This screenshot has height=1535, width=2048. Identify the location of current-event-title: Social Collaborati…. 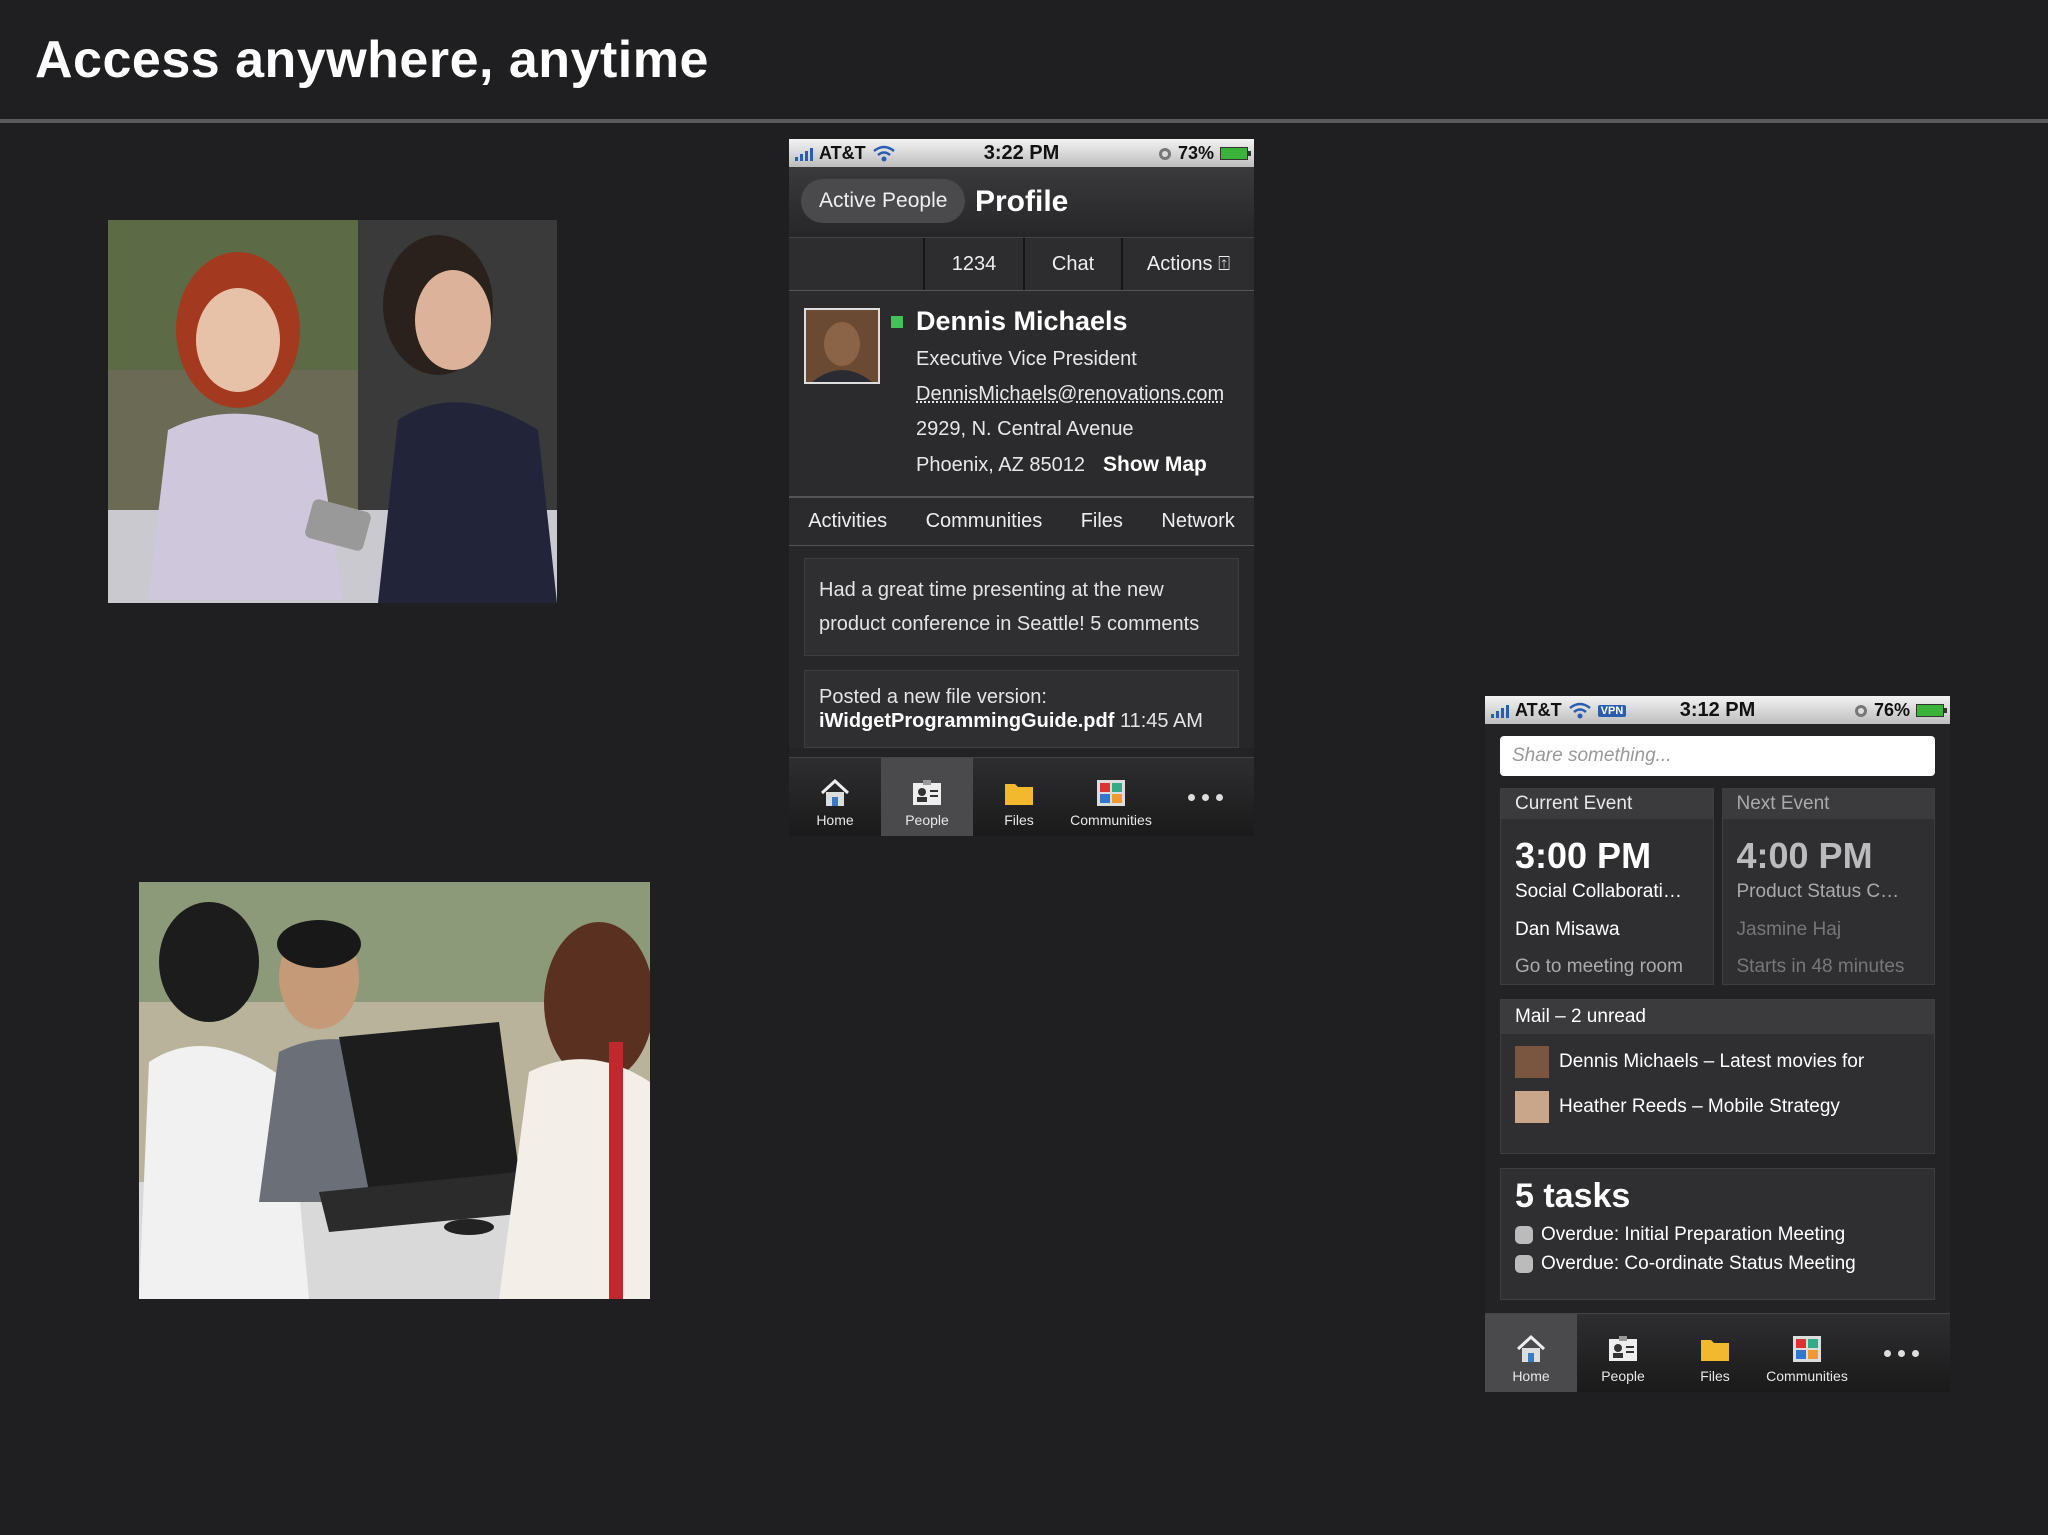
(1598, 891).